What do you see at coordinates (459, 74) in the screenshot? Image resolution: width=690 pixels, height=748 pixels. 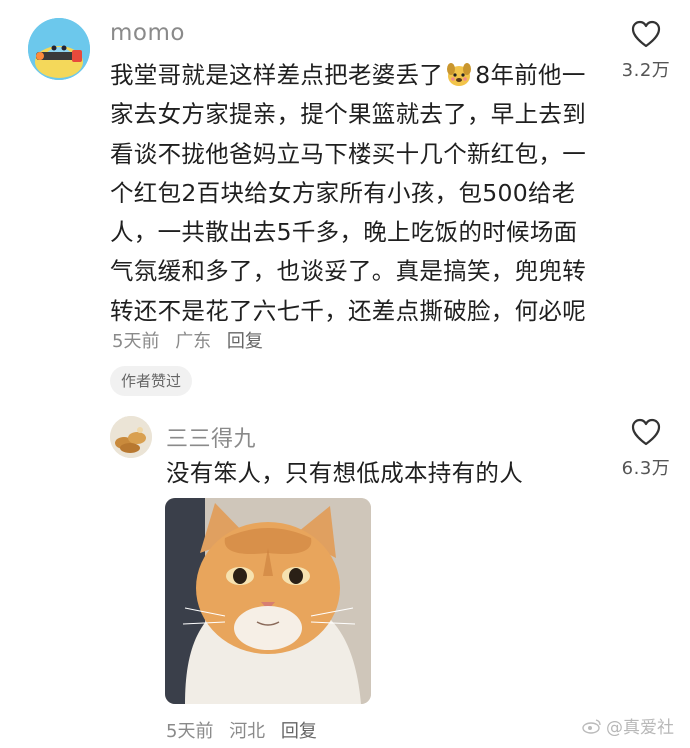 I see `dog-emoji-icon` at bounding box center [459, 74].